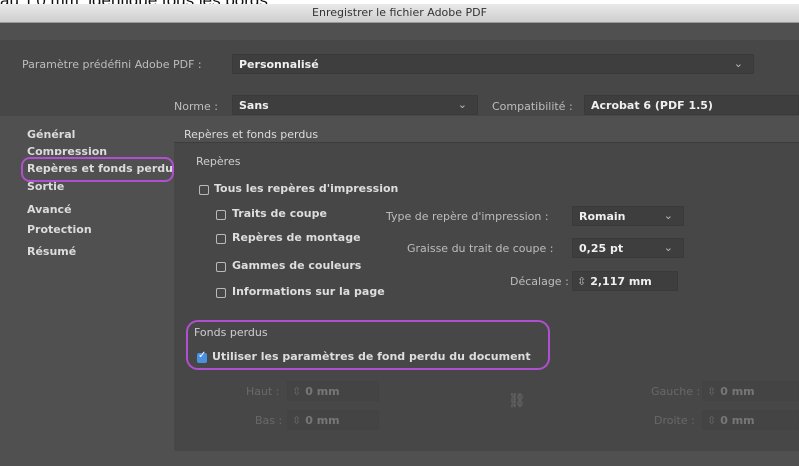  I want to click on sidebar-item-output: Sortie, so click(45, 186).